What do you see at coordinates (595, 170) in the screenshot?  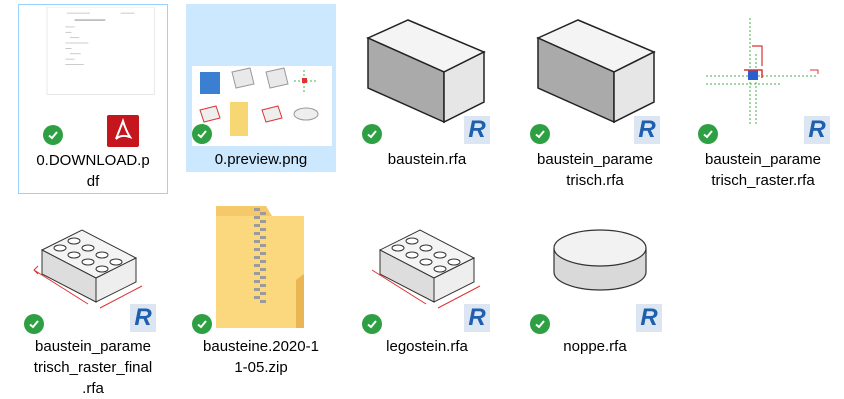 I see `file-name: baustein_parame trisch.rfa` at bounding box center [595, 170].